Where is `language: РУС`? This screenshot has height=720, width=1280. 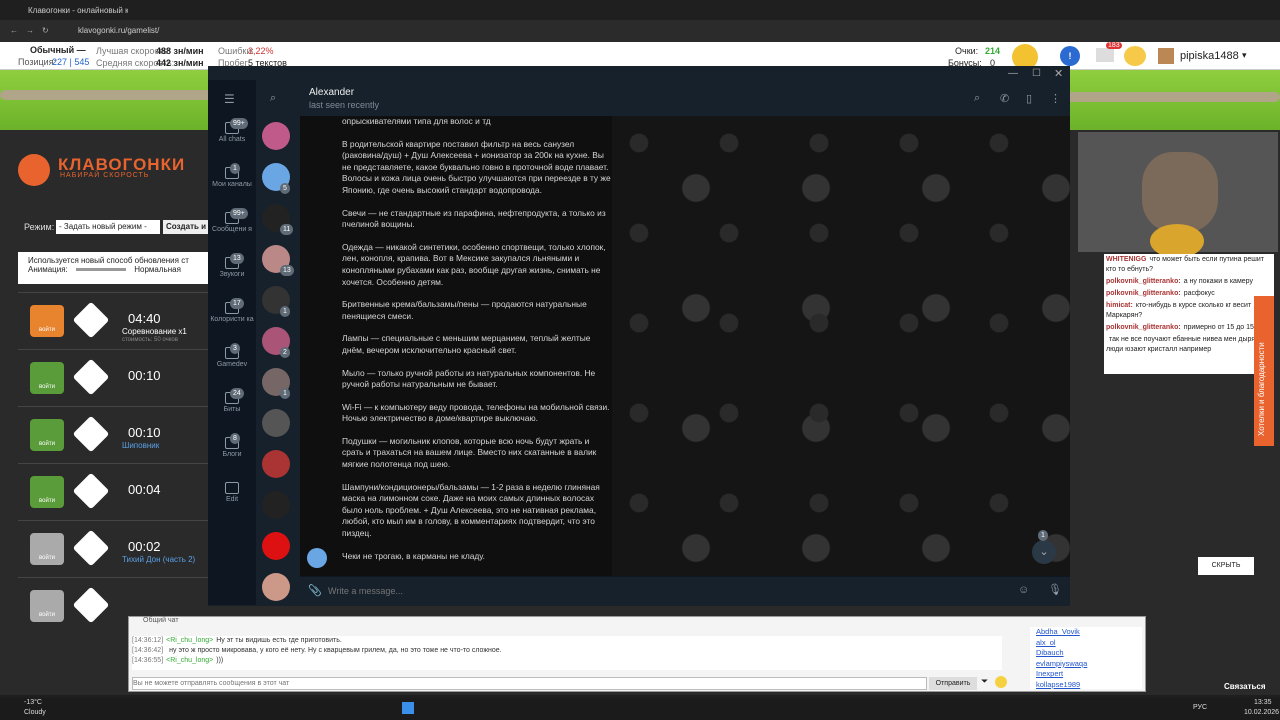
language: РУС is located at coordinates (1200, 707).